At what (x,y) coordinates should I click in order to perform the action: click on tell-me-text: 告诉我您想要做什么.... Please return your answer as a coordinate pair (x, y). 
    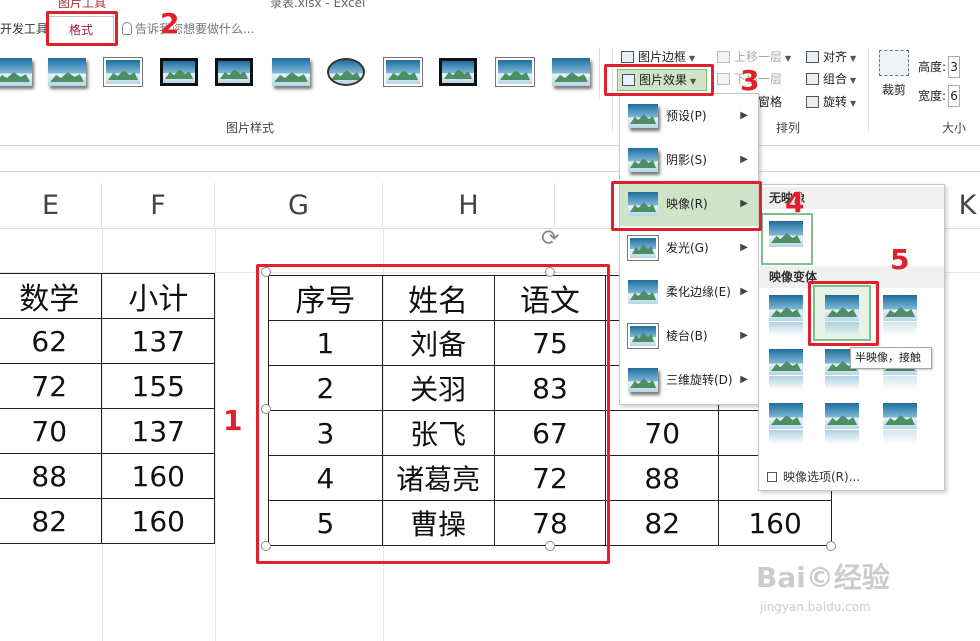
    Looking at the image, I should click on (195, 29).